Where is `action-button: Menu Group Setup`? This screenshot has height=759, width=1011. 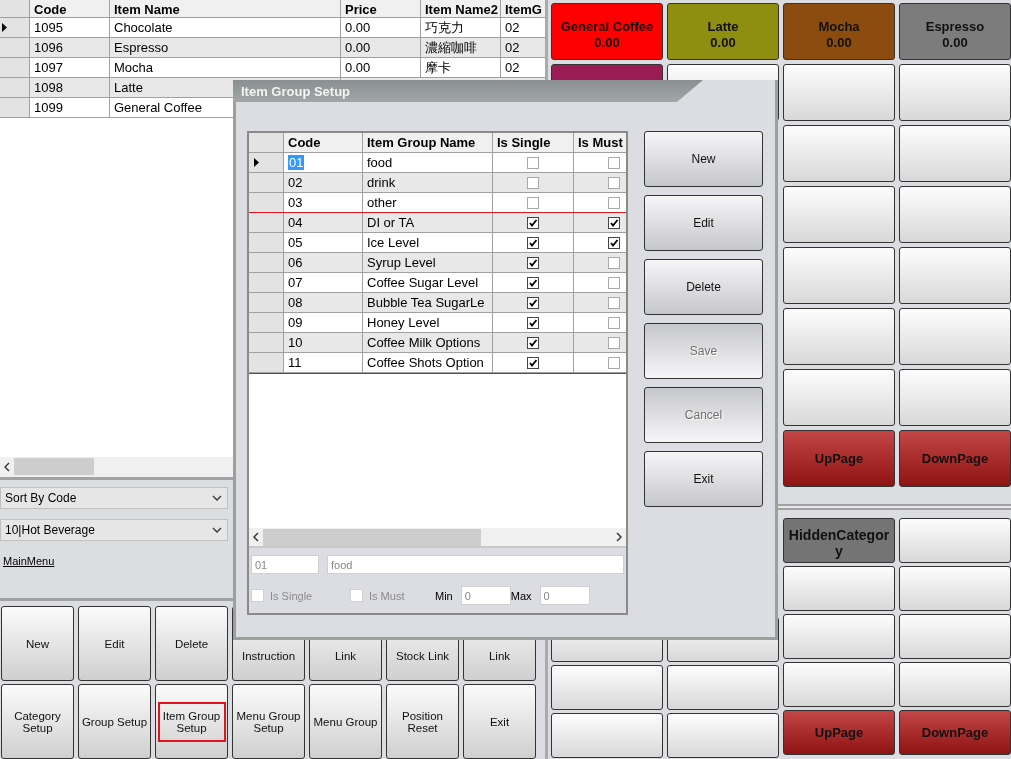
action-button: Menu Group Setup is located at coordinates (268, 721).